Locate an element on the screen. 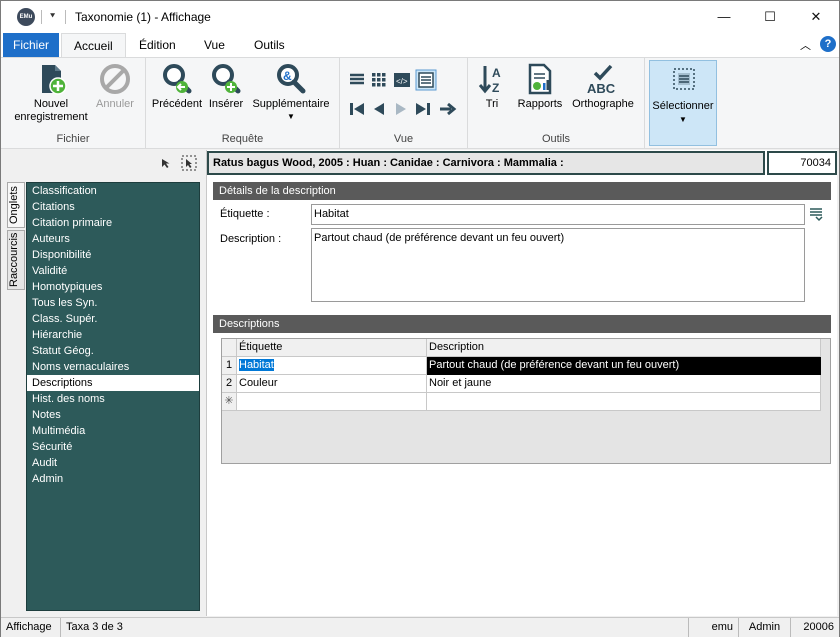 Image resolution: width=840 pixels, height=637 pixels. select-button: Sélectionner ▼ is located at coordinates (683, 103).